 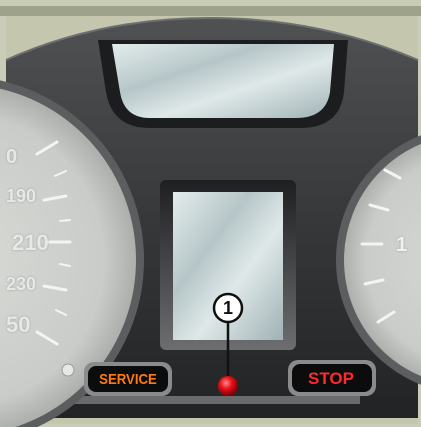 I want to click on service-button-label: SERVICE, so click(x=128, y=379).